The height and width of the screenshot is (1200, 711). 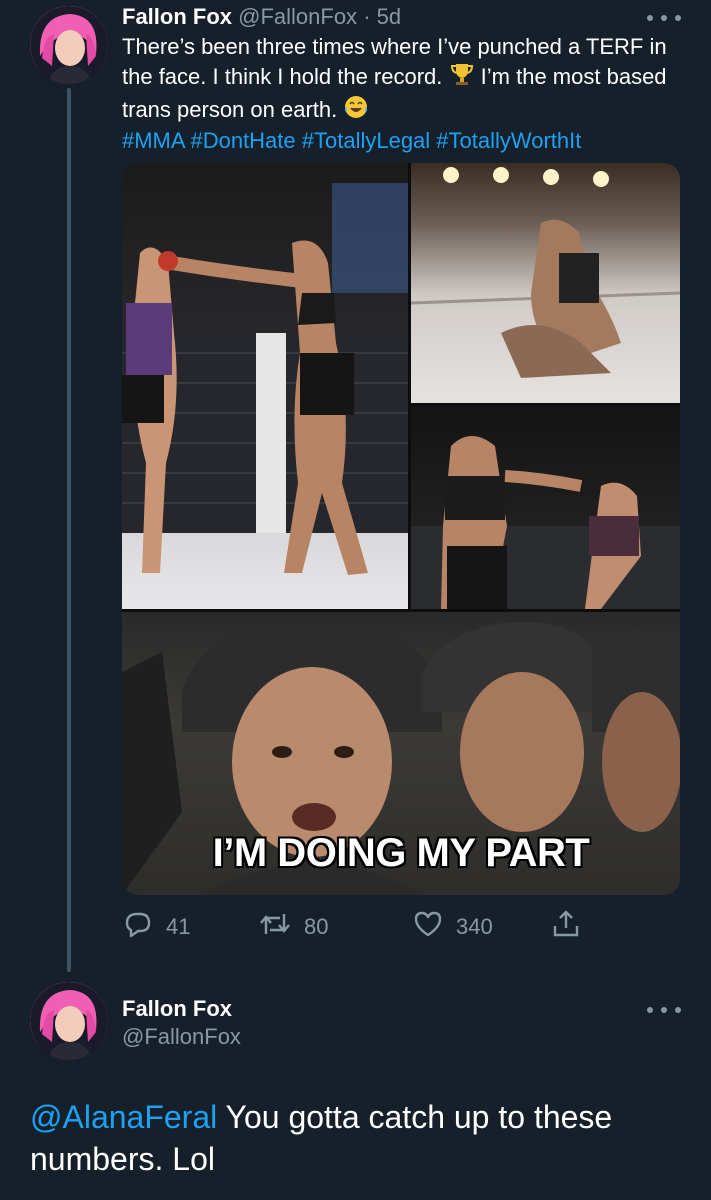 I want to click on user-handle: @FallonFox, so click(x=297, y=16).